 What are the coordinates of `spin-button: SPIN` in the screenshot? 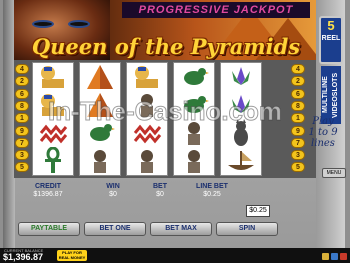 It's located at (247, 229).